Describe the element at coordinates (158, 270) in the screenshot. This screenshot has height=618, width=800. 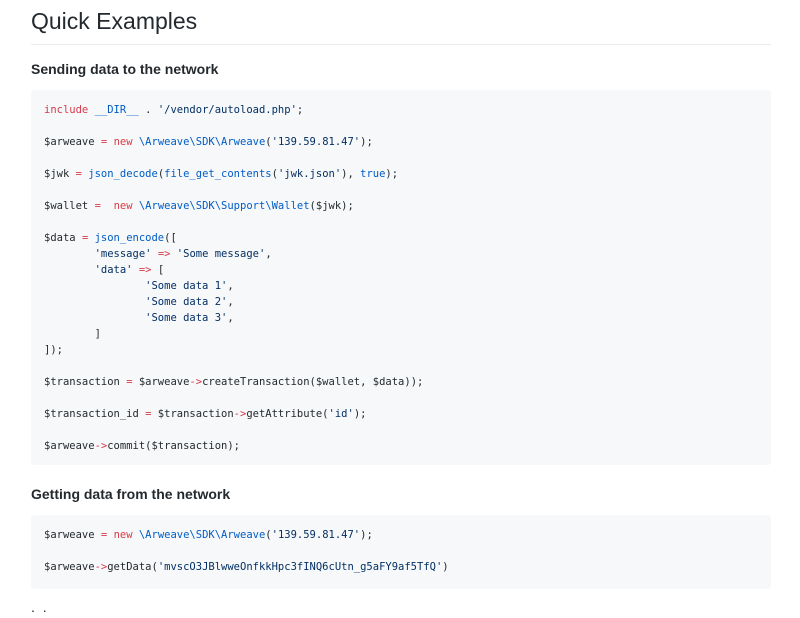
I see `code-token: [` at that location.